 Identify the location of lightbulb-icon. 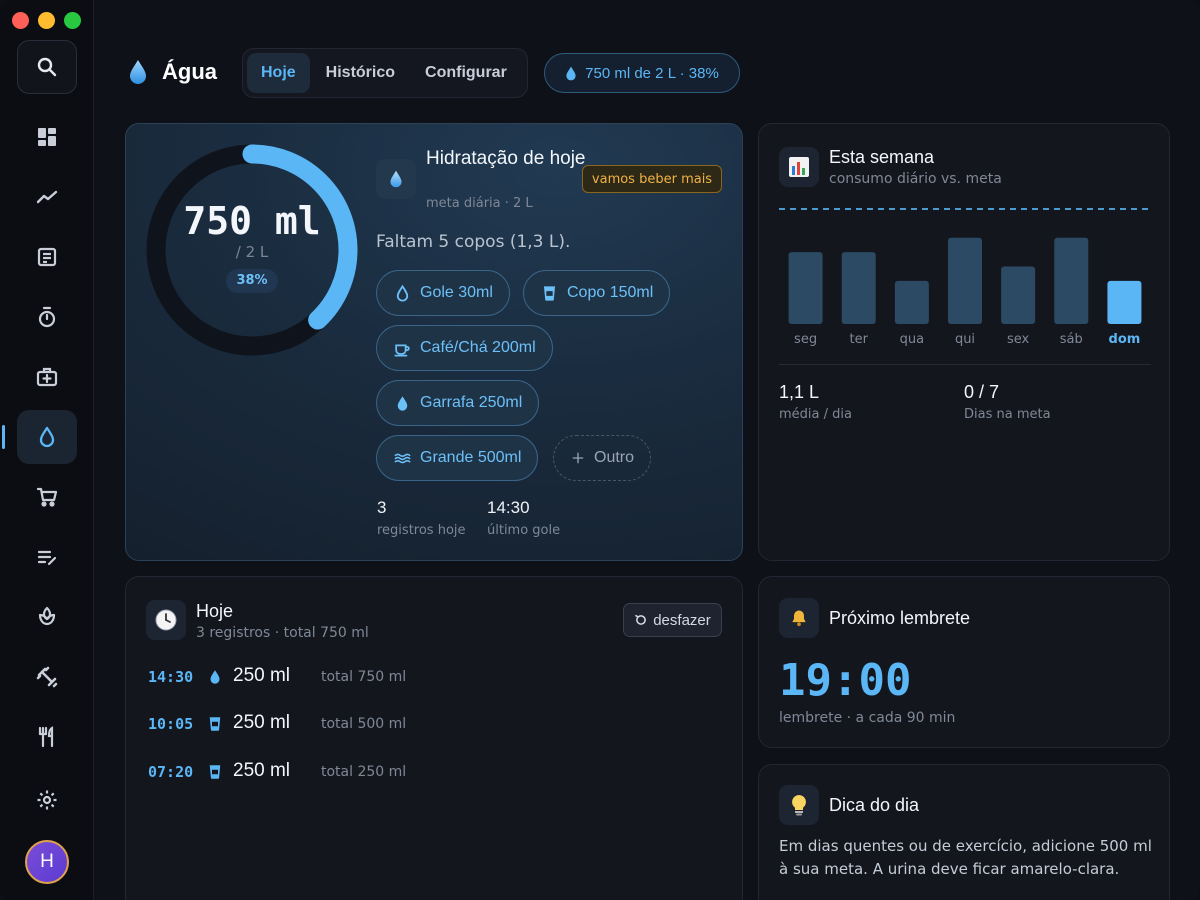
(799, 805).